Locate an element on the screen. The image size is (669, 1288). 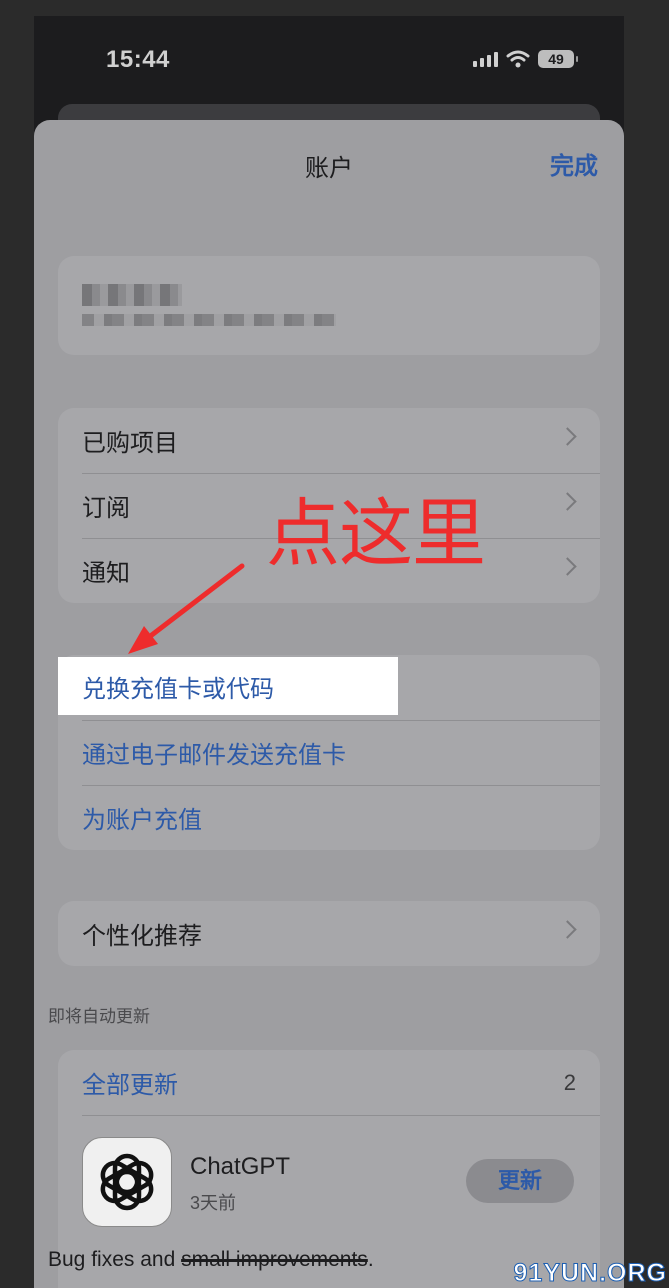
annotation-arrow-icon is located at coordinates (186, 608).